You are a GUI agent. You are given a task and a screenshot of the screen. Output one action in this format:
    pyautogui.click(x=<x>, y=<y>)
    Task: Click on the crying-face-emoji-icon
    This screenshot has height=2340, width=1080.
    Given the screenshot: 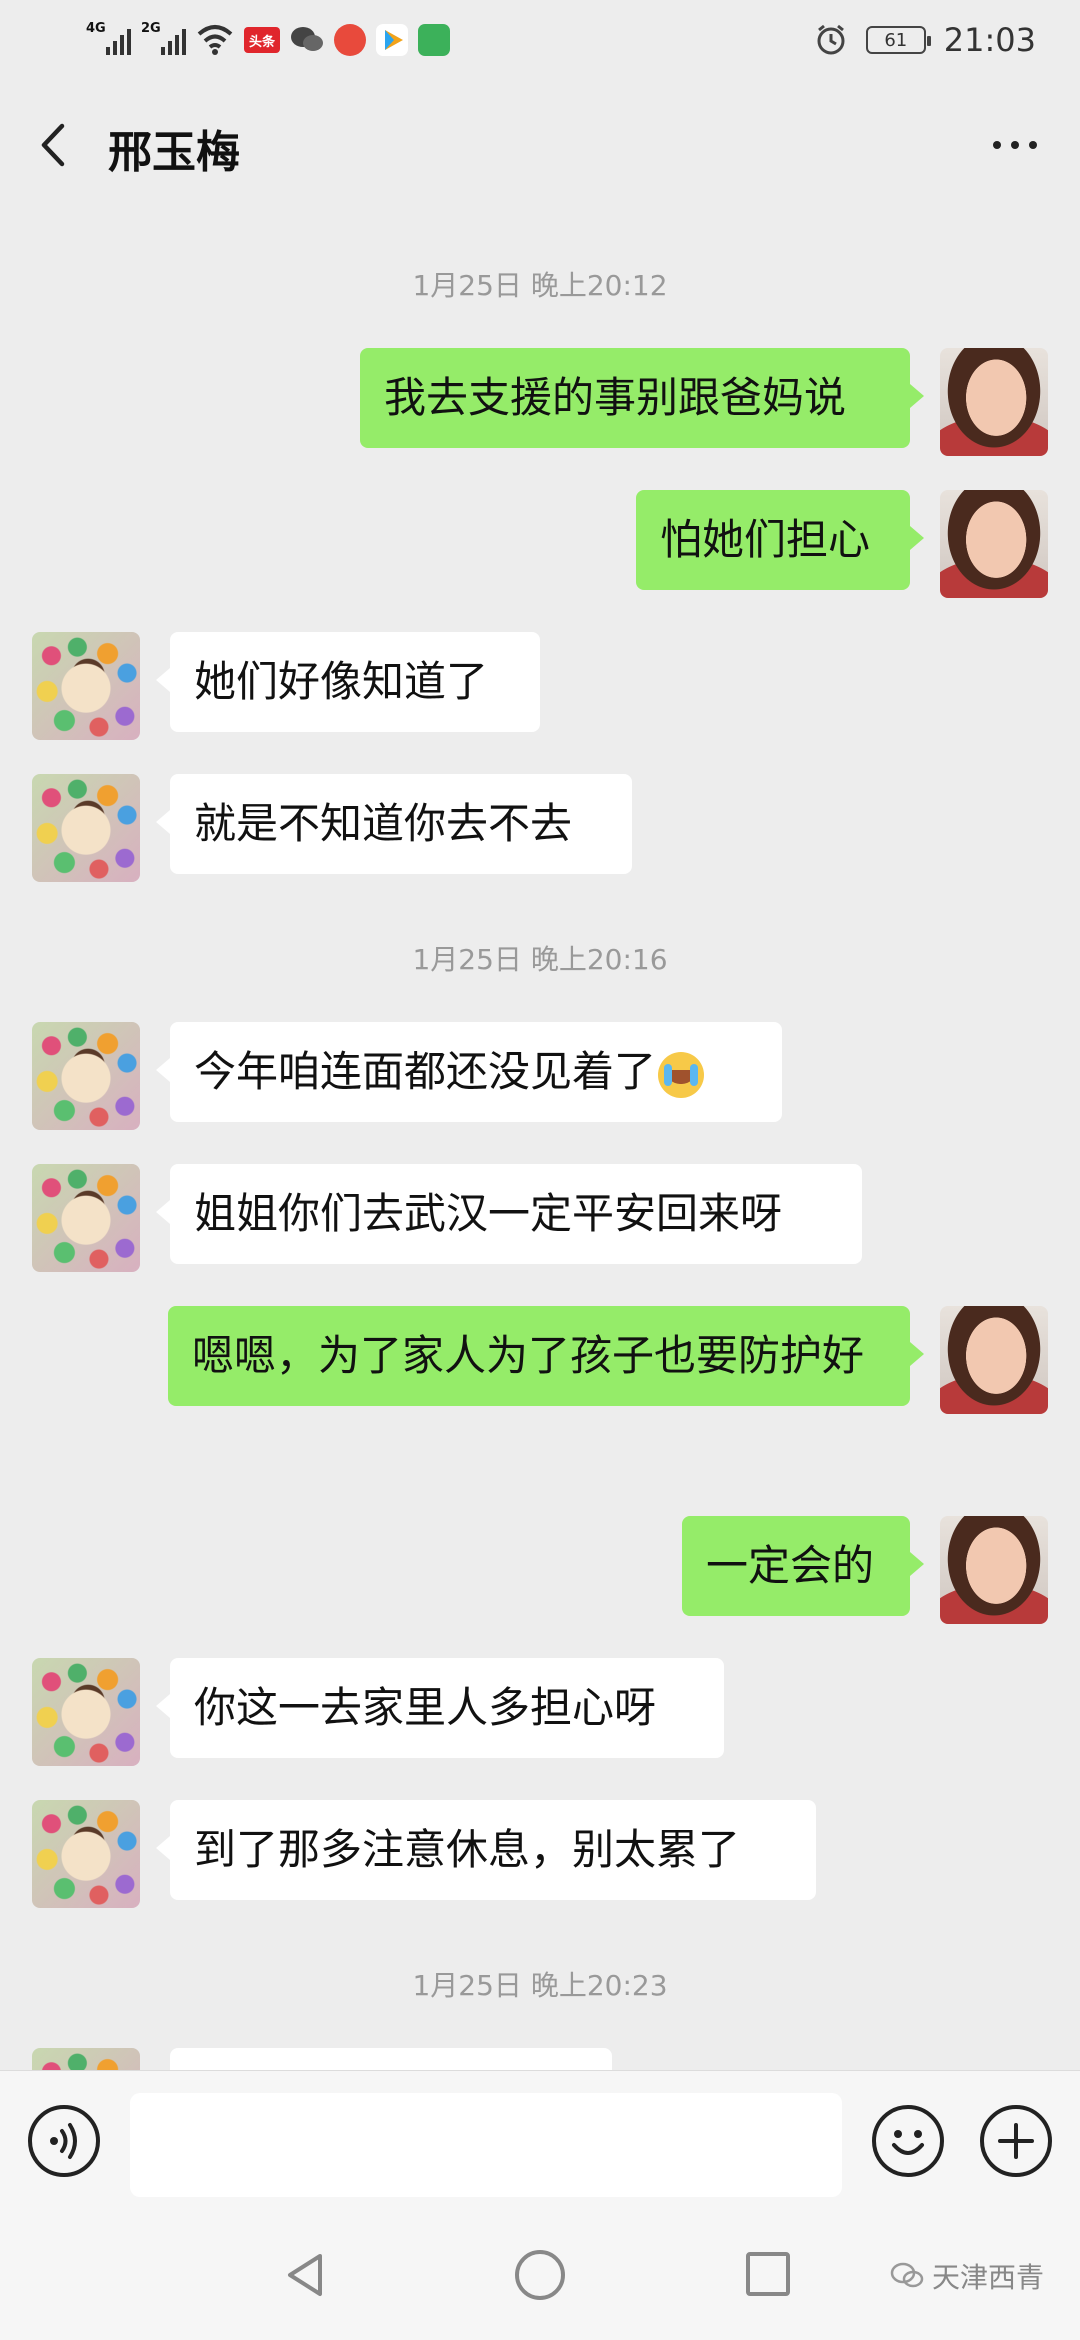 What is the action you would take?
    pyautogui.click(x=681, y=1074)
    